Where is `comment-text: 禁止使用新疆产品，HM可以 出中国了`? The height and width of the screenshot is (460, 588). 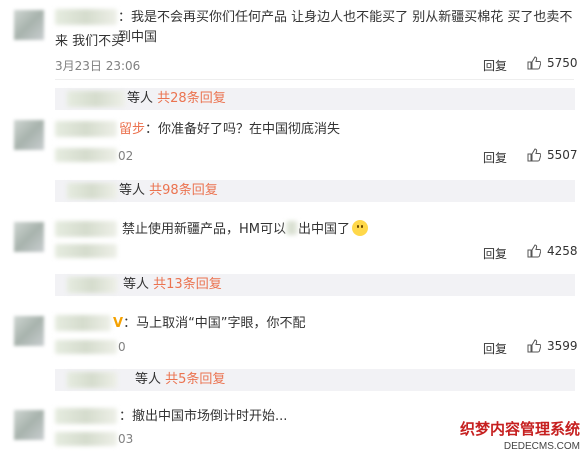 comment-text: 禁止使用新疆产品，HM可以 出中国了 is located at coordinates (355, 230).